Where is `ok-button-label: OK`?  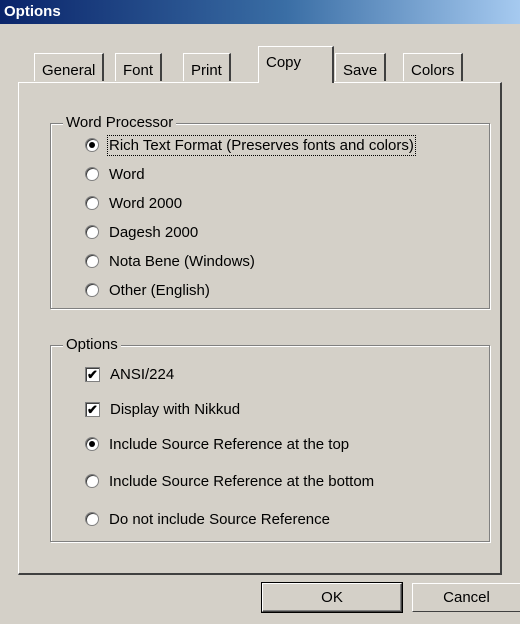
ok-button-label: OK is located at coordinates (332, 597).